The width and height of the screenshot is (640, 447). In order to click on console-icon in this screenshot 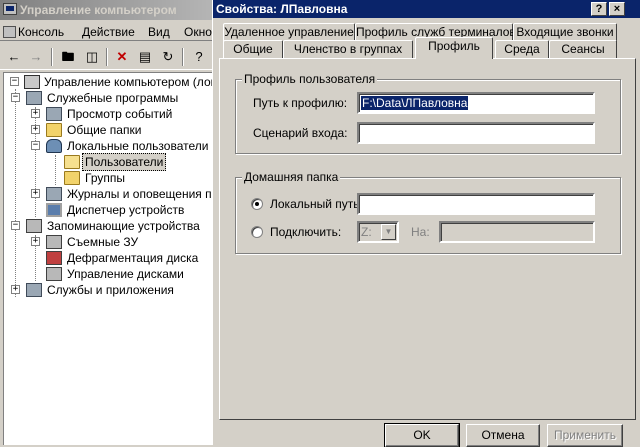, I will do `click(9, 32)`.